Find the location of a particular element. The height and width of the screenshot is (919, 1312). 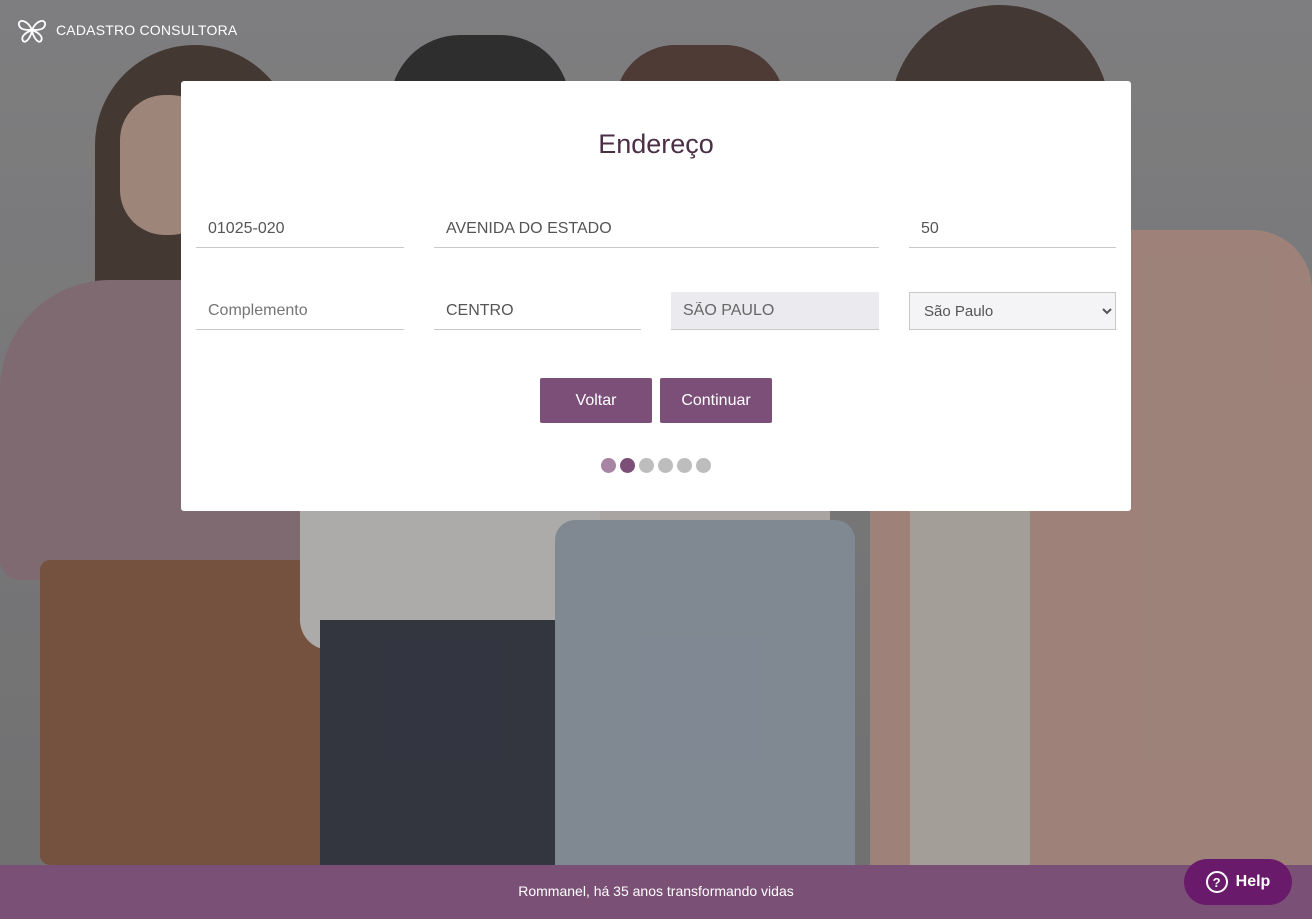

state-field-wrapper: São Paulo is located at coordinates (1012, 311).